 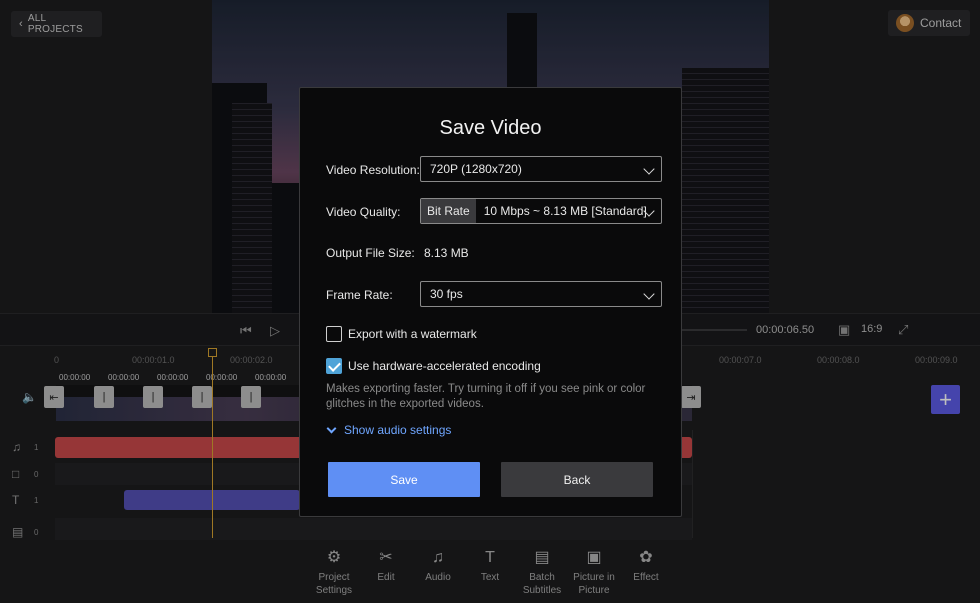 I want to click on audio-settings-label: Show audio settings, so click(x=398, y=430).